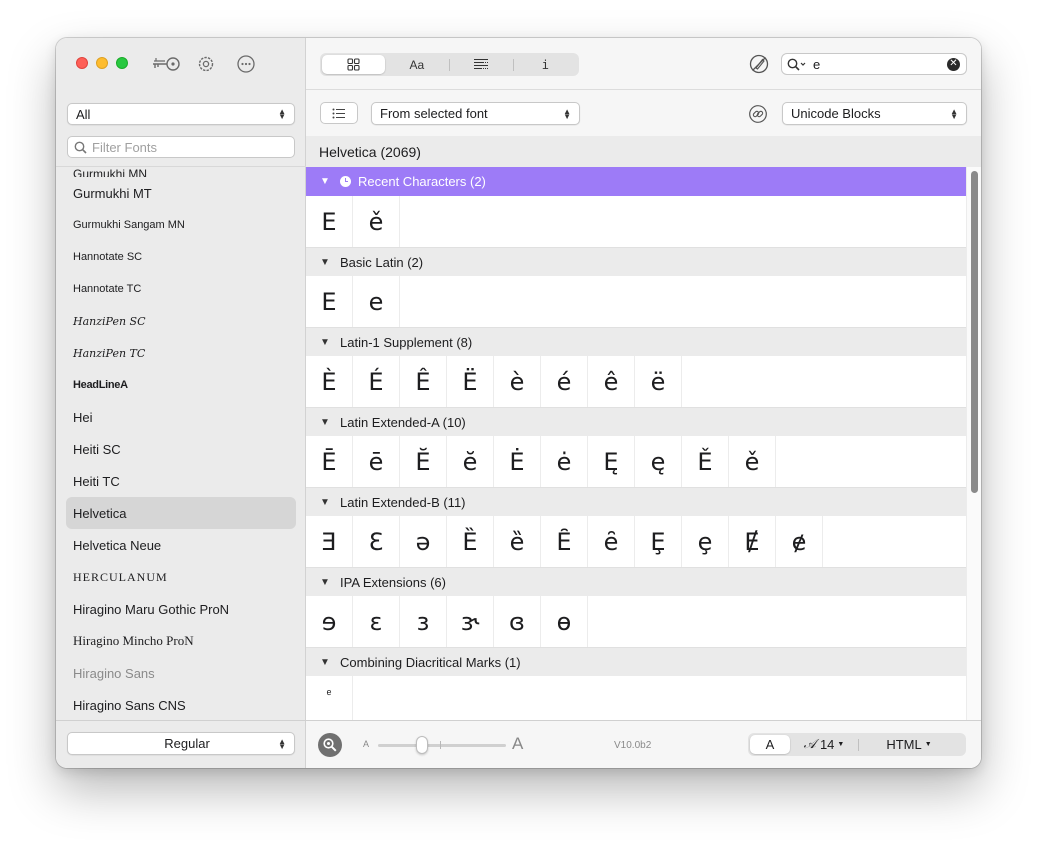  Describe the element at coordinates (181, 743) in the screenshot. I see `font-style-popup: Regular ▲ ▼` at that location.